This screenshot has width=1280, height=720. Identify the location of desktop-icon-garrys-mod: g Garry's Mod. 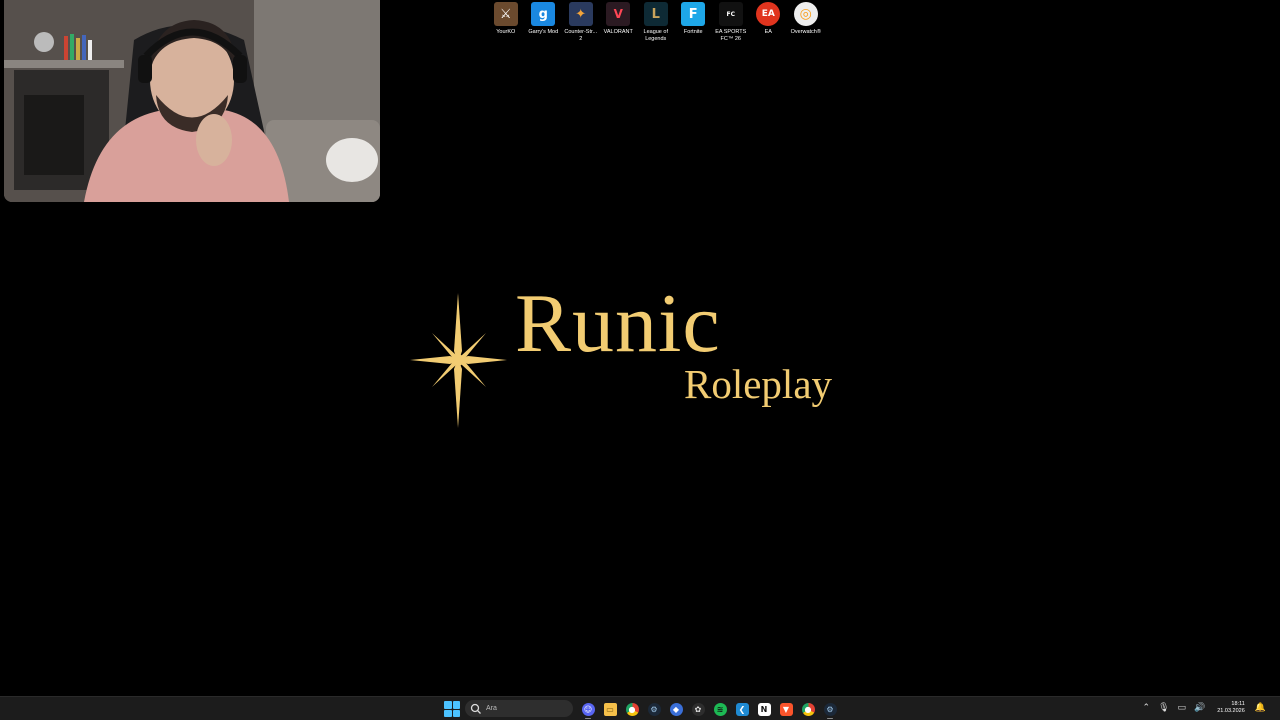
(544, 22).